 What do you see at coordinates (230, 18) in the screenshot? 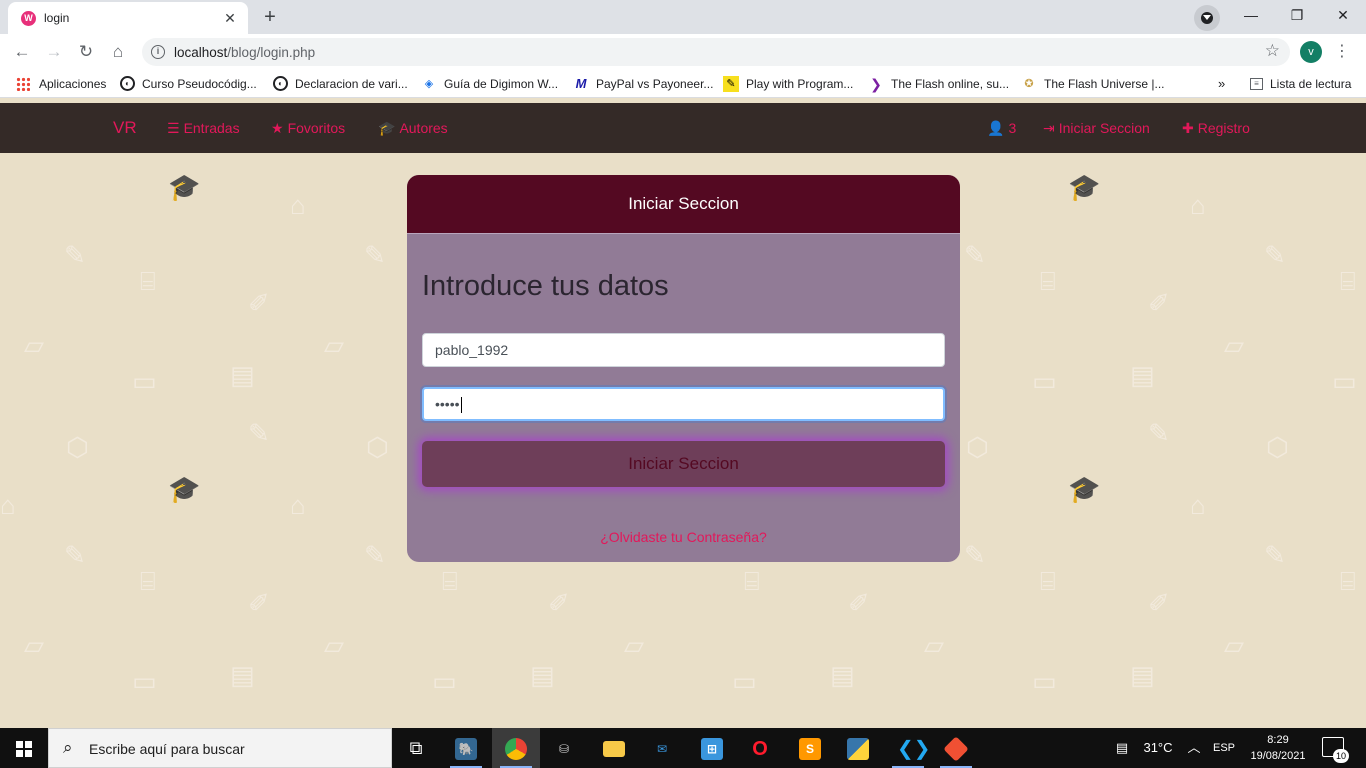
I see `tab-close-icon: ✕` at bounding box center [230, 18].